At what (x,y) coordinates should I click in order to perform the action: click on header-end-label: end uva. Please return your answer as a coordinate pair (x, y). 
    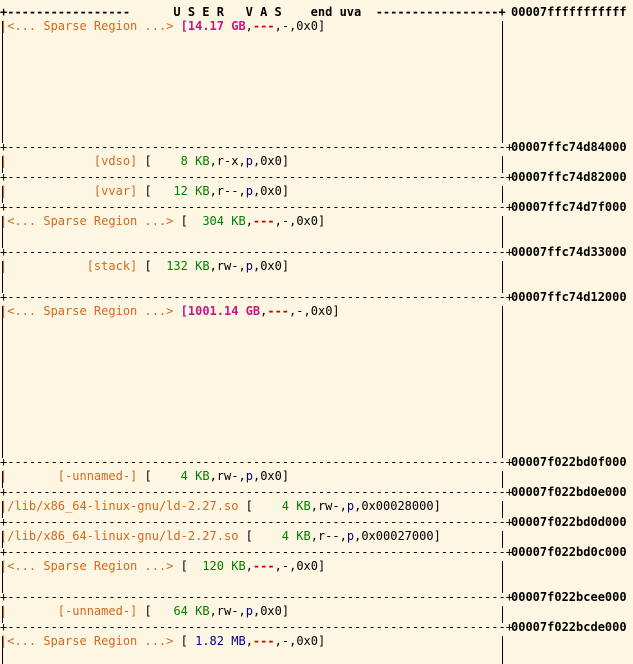
    Looking at the image, I should click on (336, 12).